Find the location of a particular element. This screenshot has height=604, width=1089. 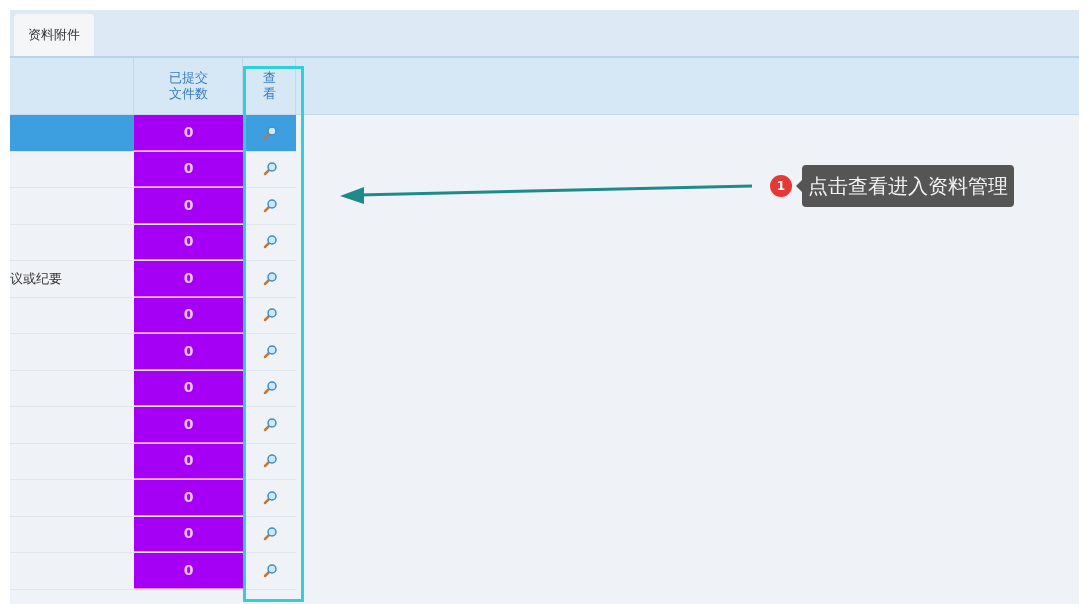

column-header: 查看 is located at coordinates (269, 86).